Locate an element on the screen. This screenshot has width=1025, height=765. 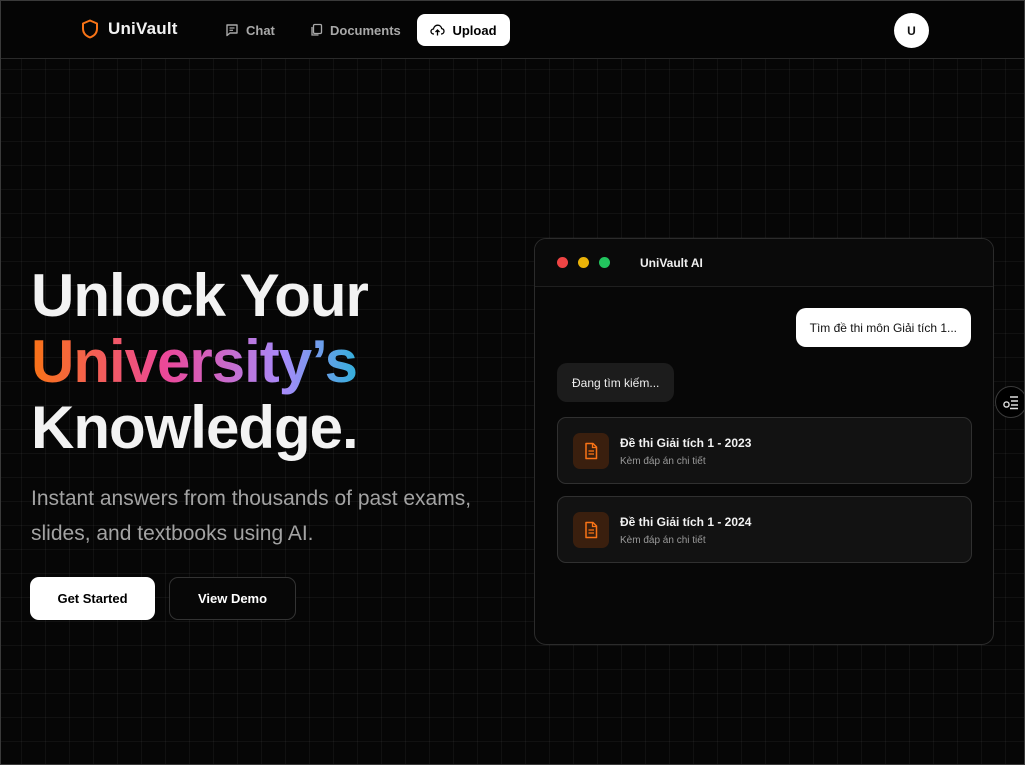
chat-icon is located at coordinates (232, 30).